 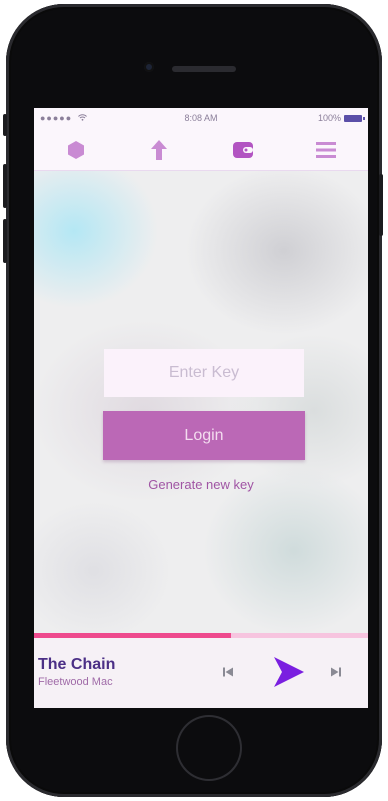 I want to click on now-playing-bar: The Chain Fleetwood Mac, so click(x=201, y=673).